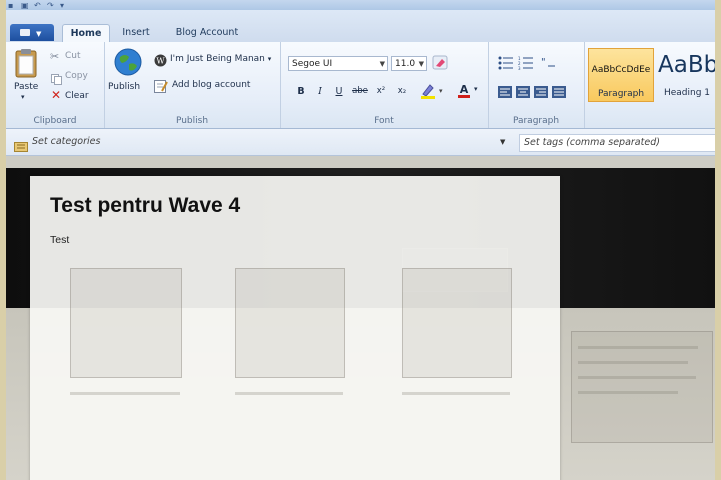 The width and height of the screenshot is (721, 480). I want to click on file-menu-icon, so click(25, 32).